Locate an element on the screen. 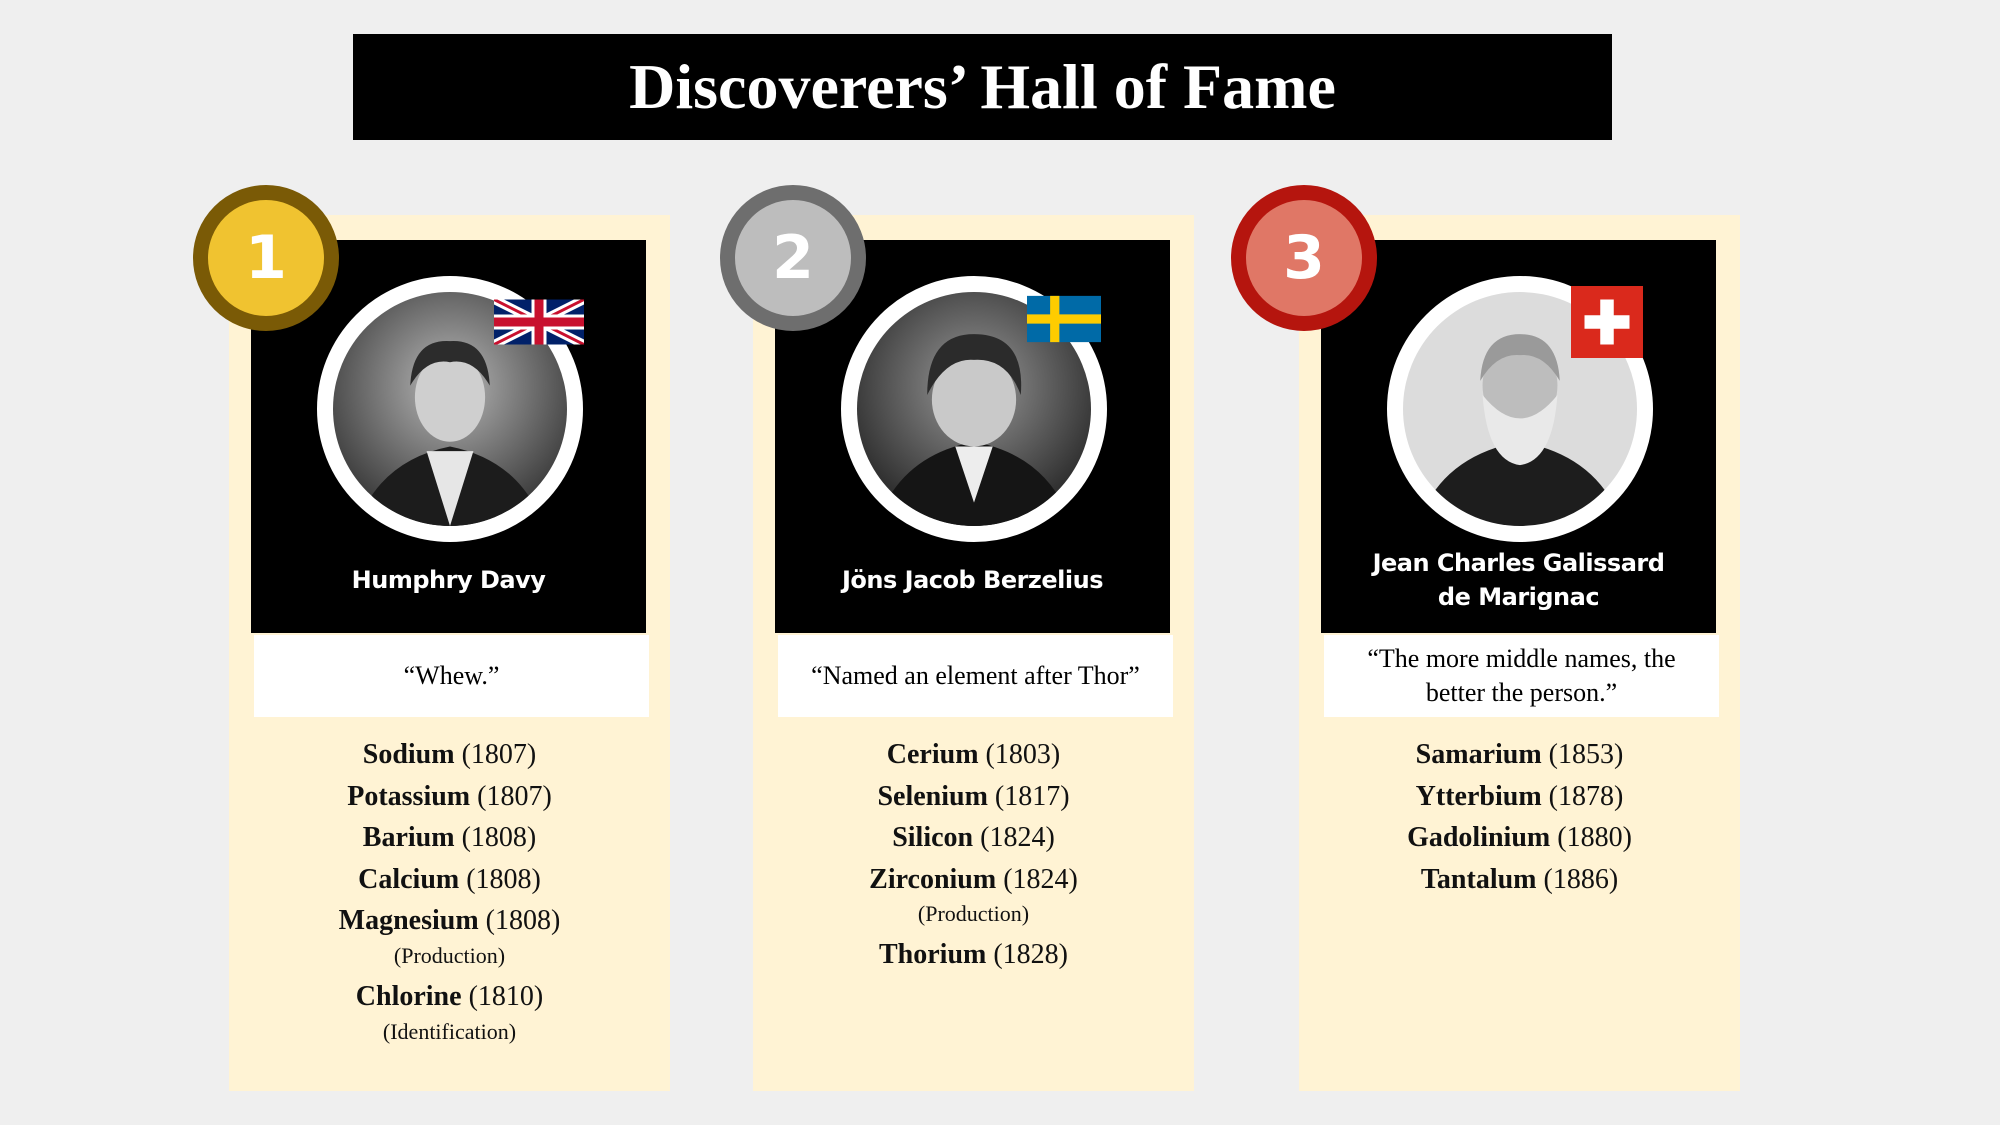 This screenshot has height=1125, width=2000. discoverer-name: Humphry Davy is located at coordinates (448, 580).